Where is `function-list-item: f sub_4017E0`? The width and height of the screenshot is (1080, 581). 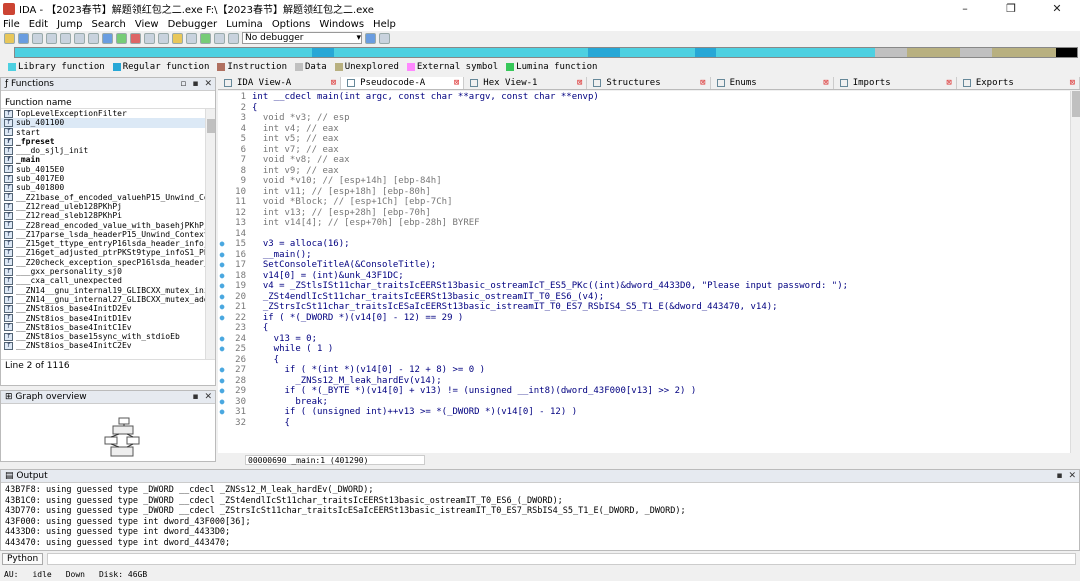 function-list-item: f sub_4017E0 is located at coordinates (108, 178).